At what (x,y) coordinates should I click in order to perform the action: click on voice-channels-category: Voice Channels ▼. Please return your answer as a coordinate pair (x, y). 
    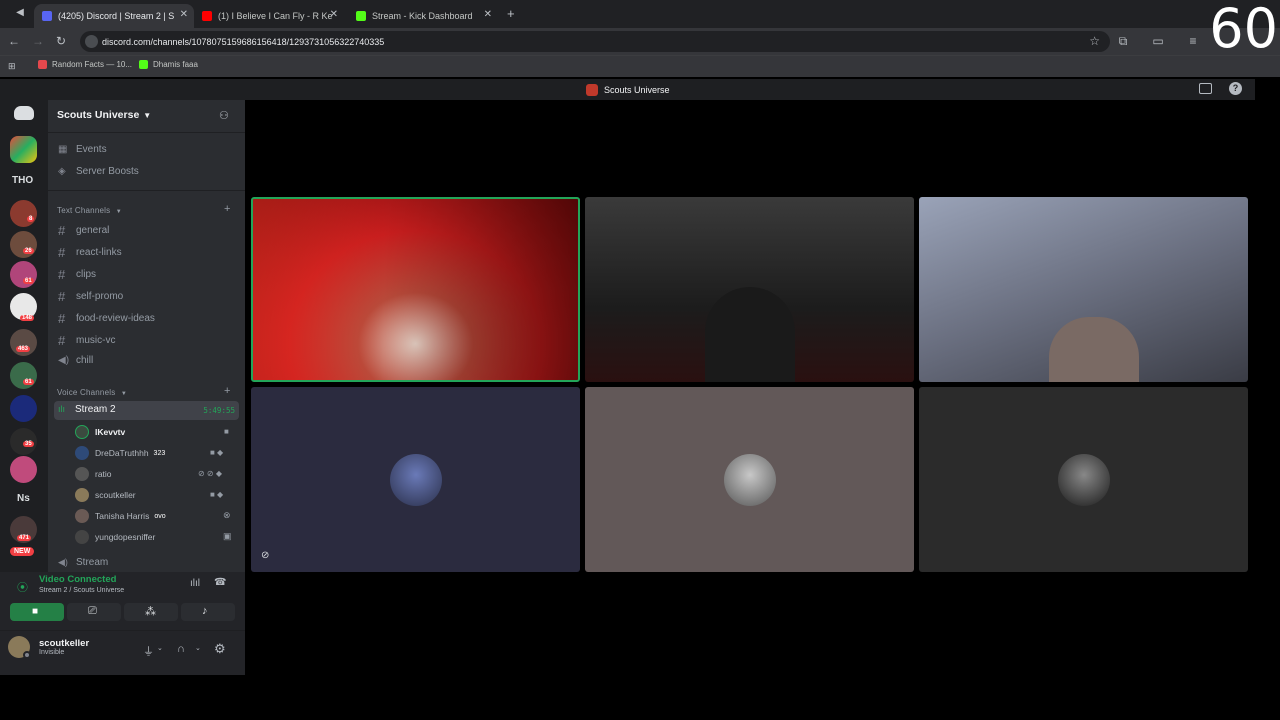
    Looking at the image, I should click on (92, 392).